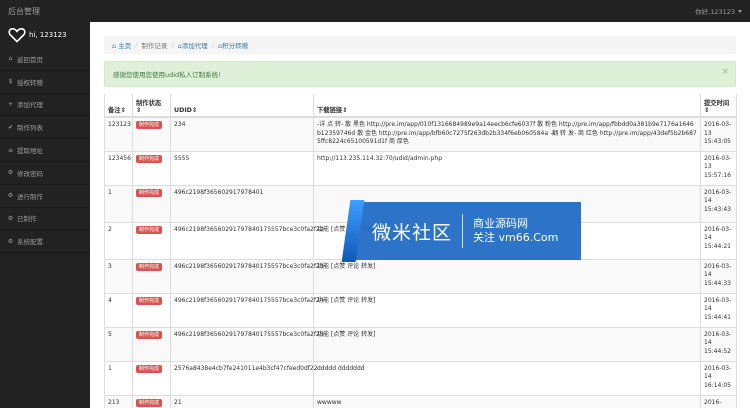 The height and width of the screenshot is (408, 750). I want to click on column-header: UDID⇕, so click(242, 106).